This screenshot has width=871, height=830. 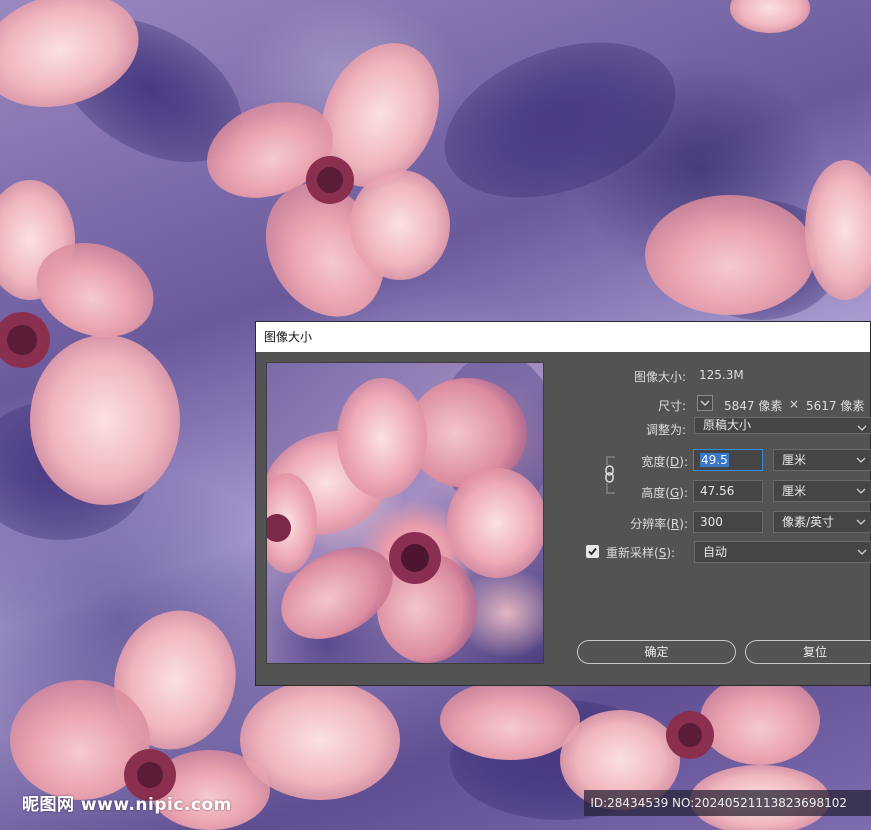 I want to click on image-preview, so click(x=405, y=513).